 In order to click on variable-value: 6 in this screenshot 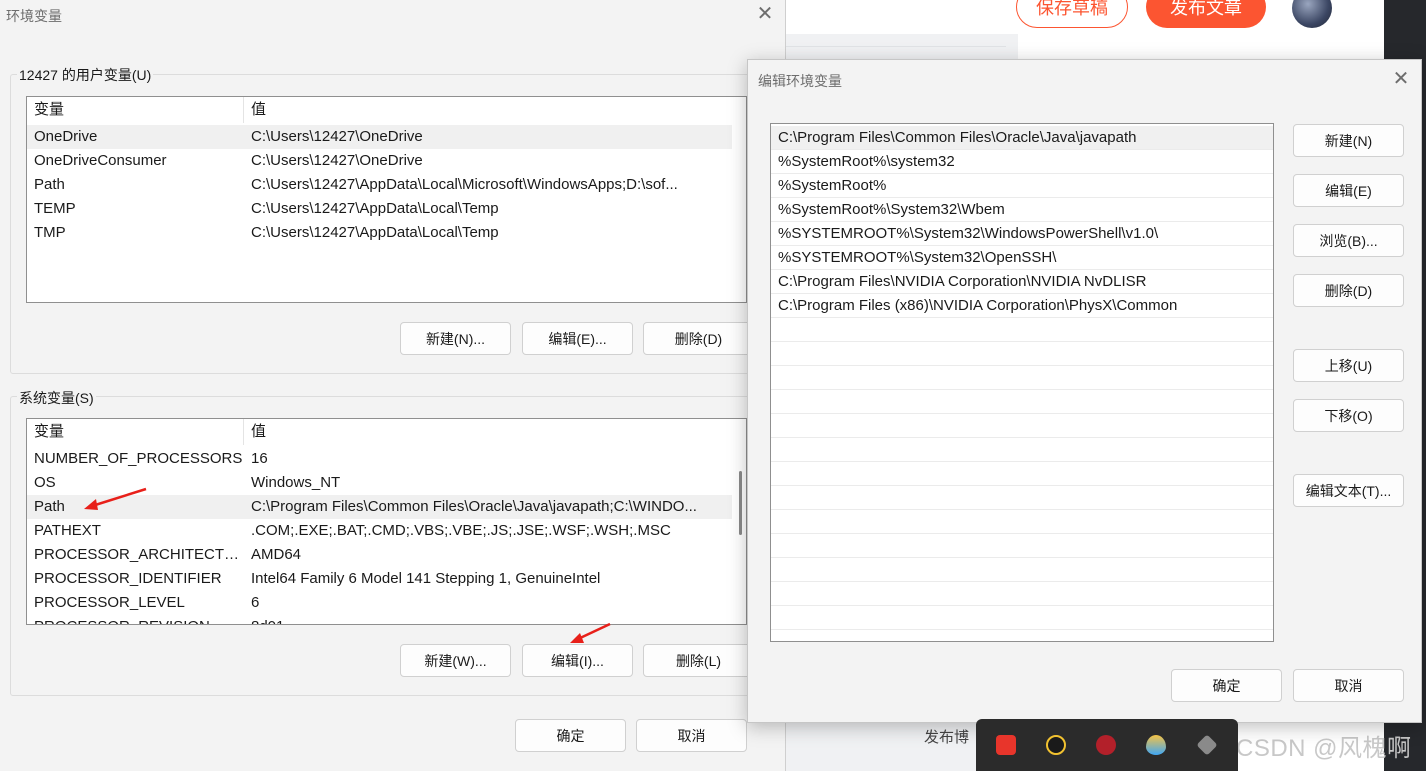, I will do `click(255, 602)`.